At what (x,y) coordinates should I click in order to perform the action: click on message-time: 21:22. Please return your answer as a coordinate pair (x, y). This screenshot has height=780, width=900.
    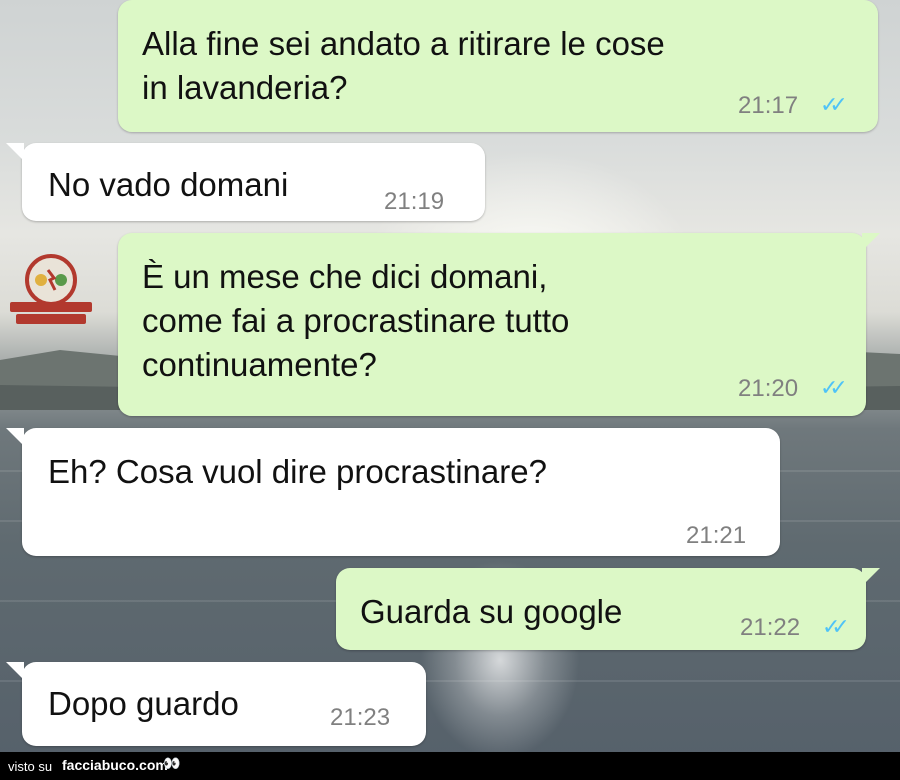
    Looking at the image, I should click on (770, 627).